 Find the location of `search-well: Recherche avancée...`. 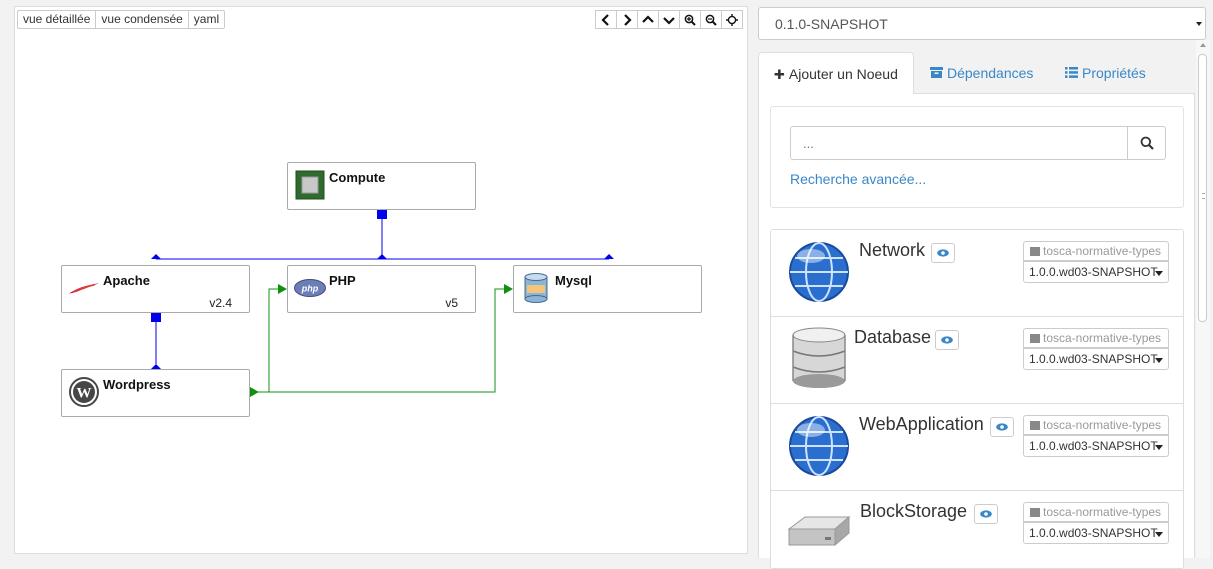

search-well: Recherche avancée... is located at coordinates (977, 157).